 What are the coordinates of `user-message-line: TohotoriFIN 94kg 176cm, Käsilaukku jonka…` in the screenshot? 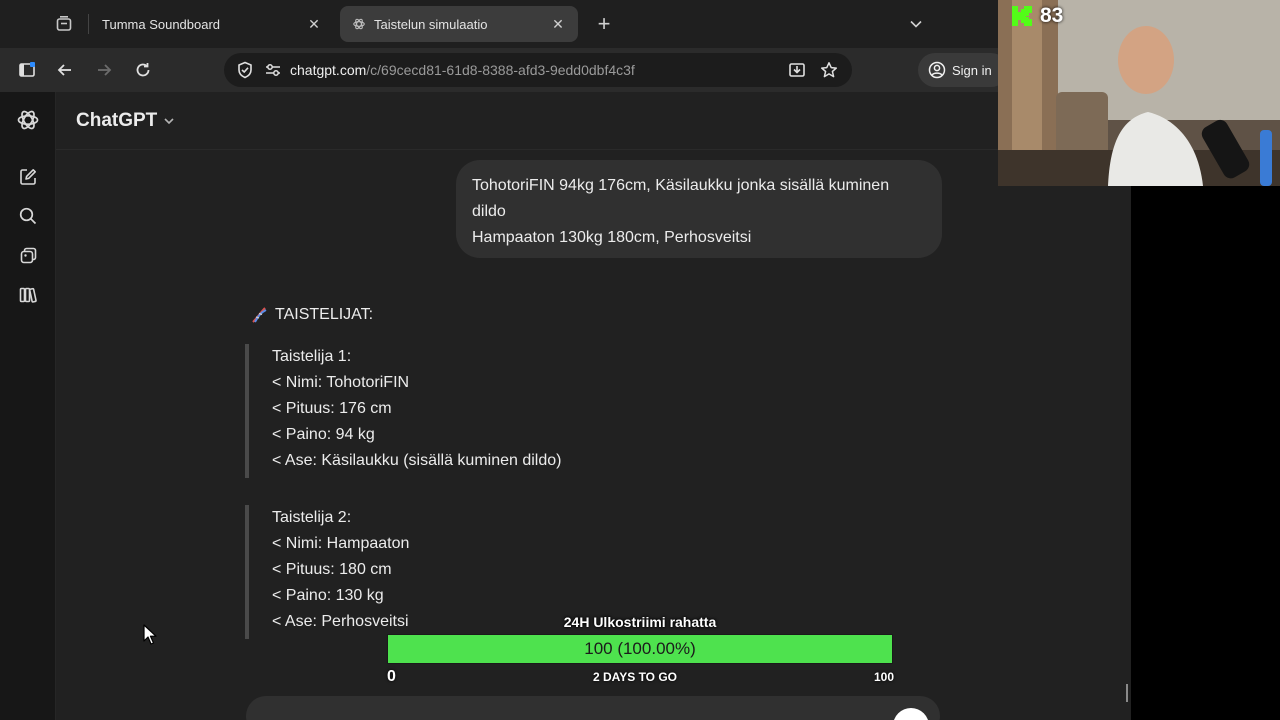 It's located at (681, 185).